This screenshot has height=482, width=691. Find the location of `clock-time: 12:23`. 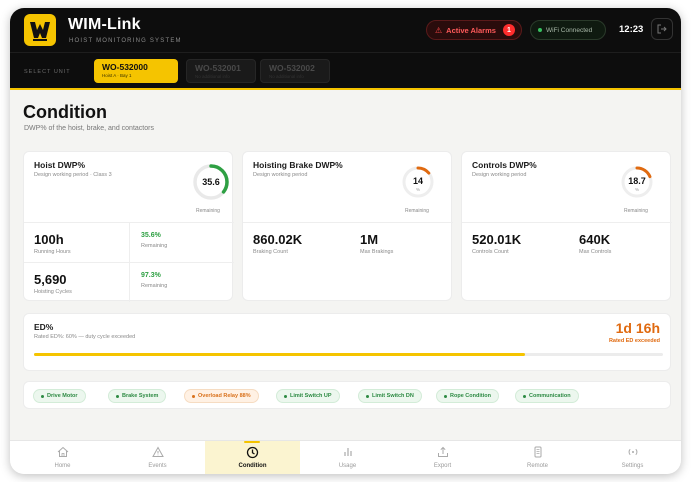

clock-time: 12:23 is located at coordinates (631, 29).